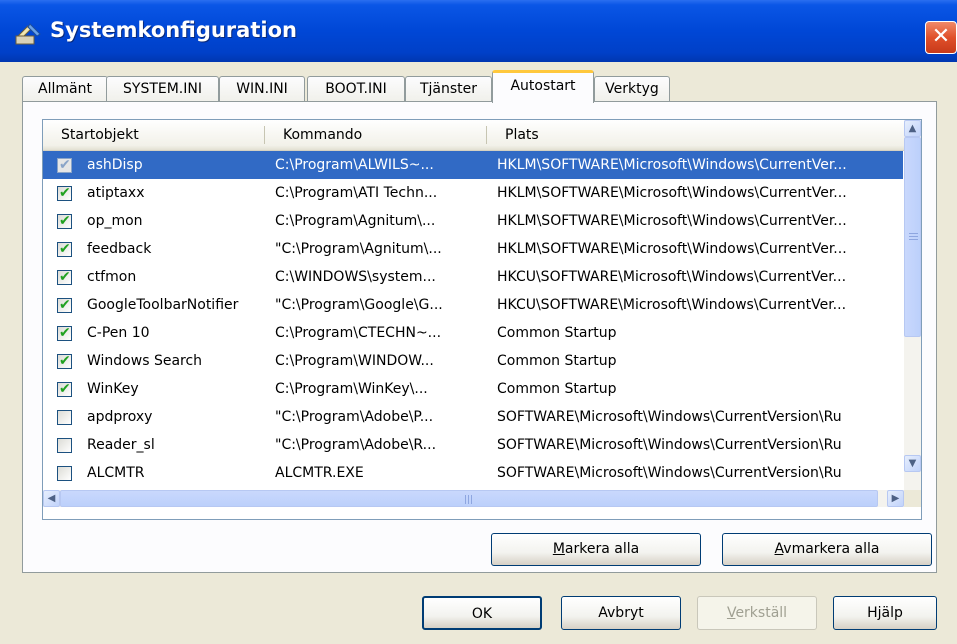 This screenshot has width=957, height=644. Describe the element at coordinates (621, 613) in the screenshot. I see `cancel-button: Avbryt` at that location.